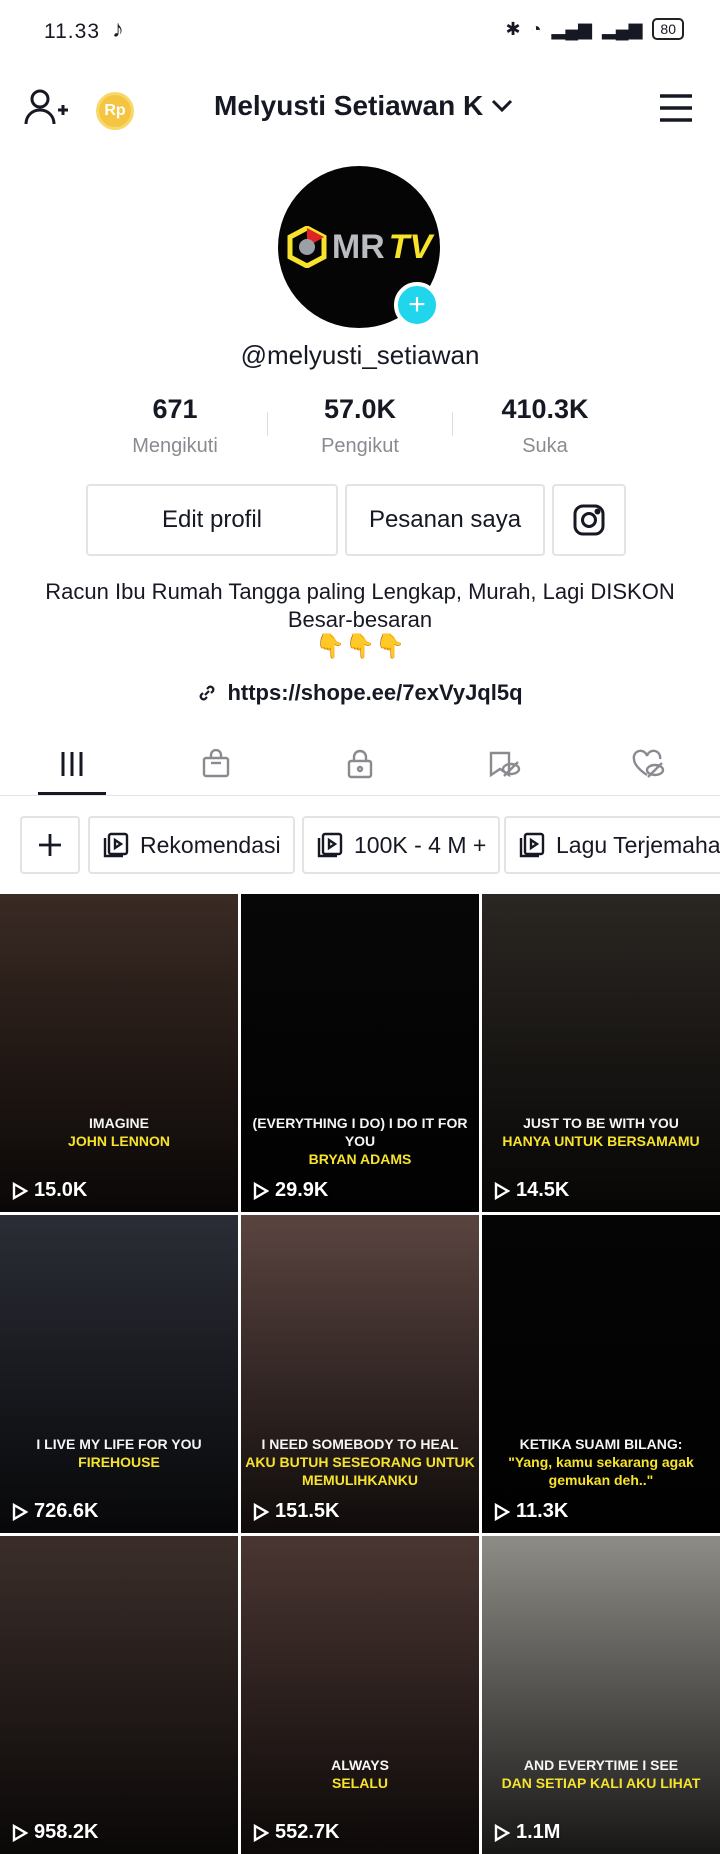 The image size is (720, 1854). Describe the element at coordinates (601, 1444) in the screenshot. I see `caption-line: KETIKA SUAMI BILANG:` at that location.